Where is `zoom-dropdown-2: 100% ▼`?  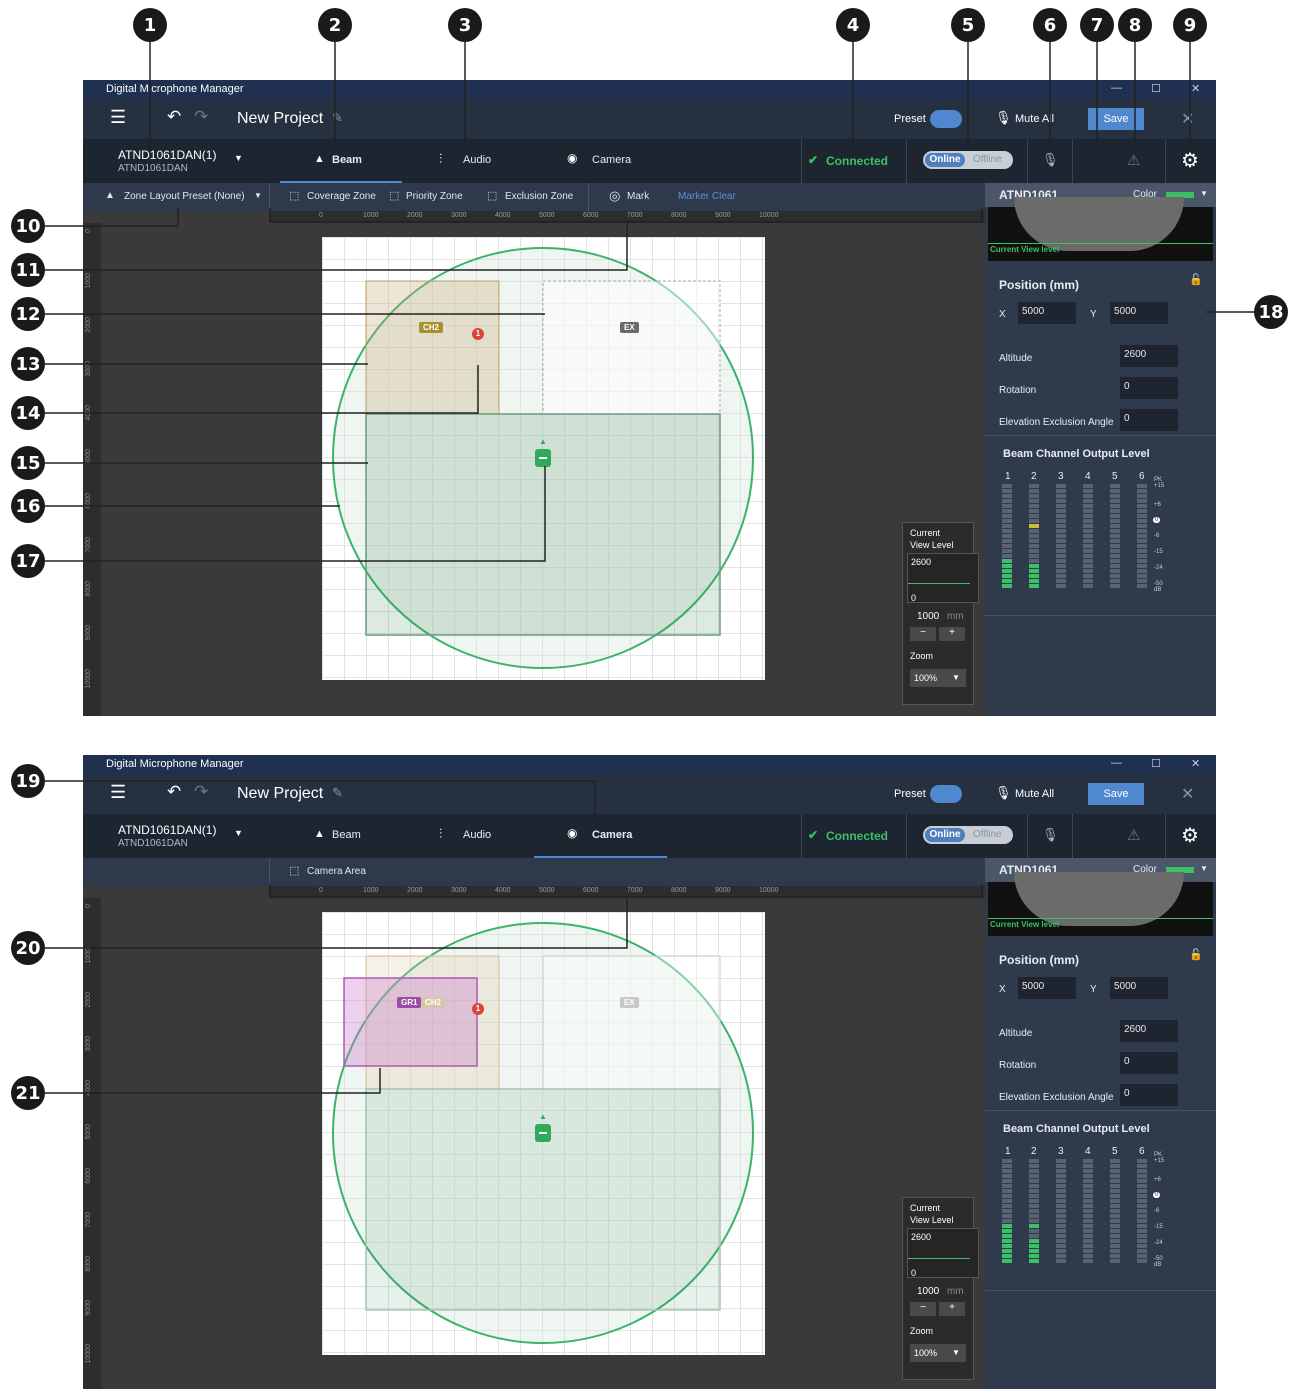 zoom-dropdown-2: 100% ▼ is located at coordinates (938, 1353).